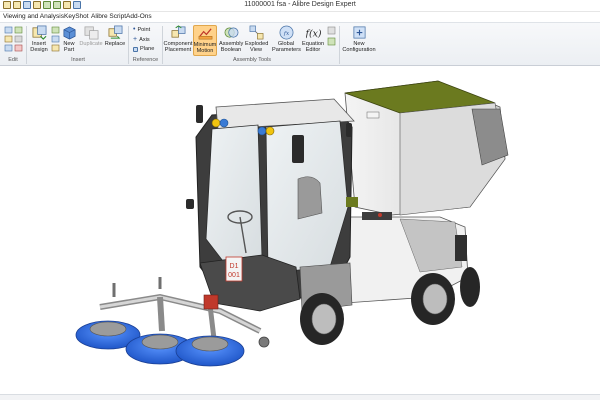 The width and height of the screenshot is (600, 400). I want to click on duplicate-button: Duplicate, so click(91, 36).